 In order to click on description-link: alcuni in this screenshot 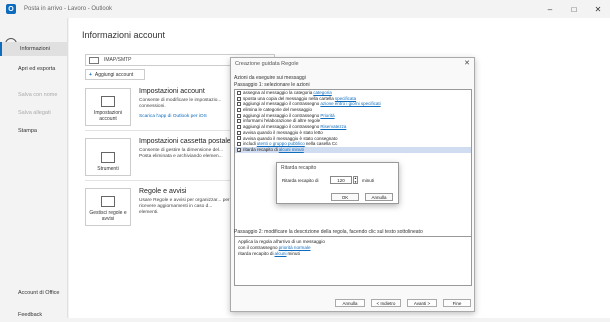, I will do `click(281, 253)`.